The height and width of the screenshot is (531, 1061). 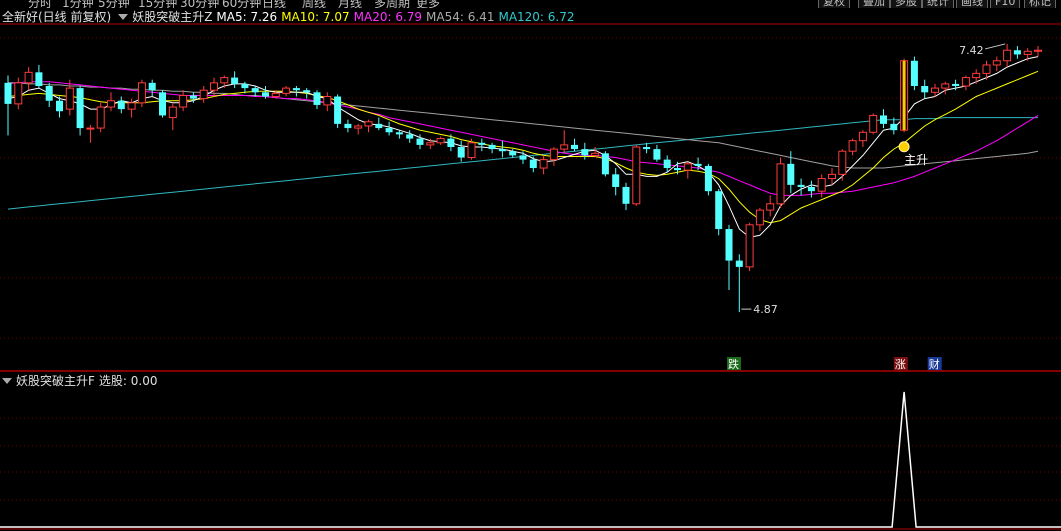 I want to click on marker-fall: 跌, so click(x=733, y=364).